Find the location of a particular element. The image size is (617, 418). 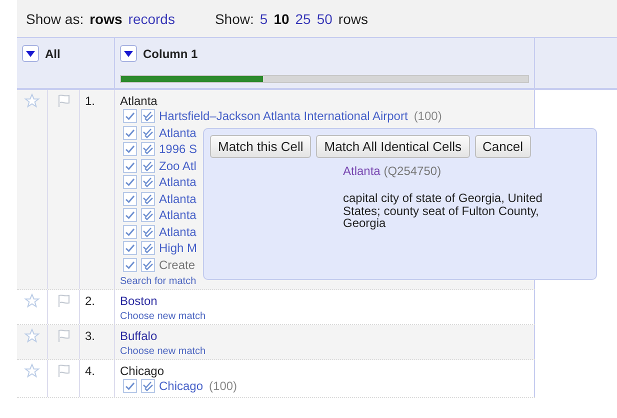

popup-button: Match All Identical Cells is located at coordinates (393, 146).